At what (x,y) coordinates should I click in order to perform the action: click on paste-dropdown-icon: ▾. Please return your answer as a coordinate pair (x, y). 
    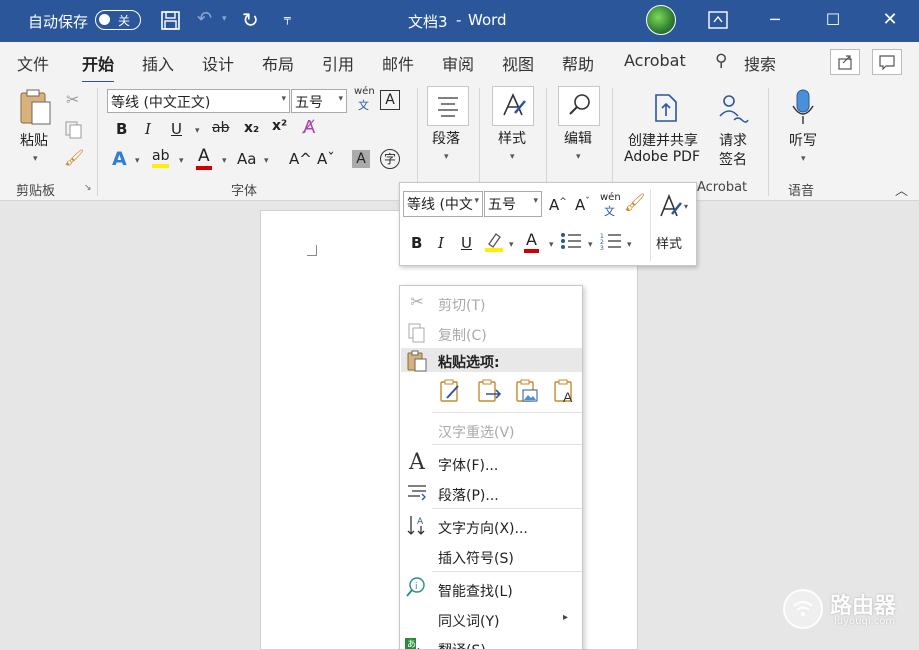
    Looking at the image, I should click on (35, 159).